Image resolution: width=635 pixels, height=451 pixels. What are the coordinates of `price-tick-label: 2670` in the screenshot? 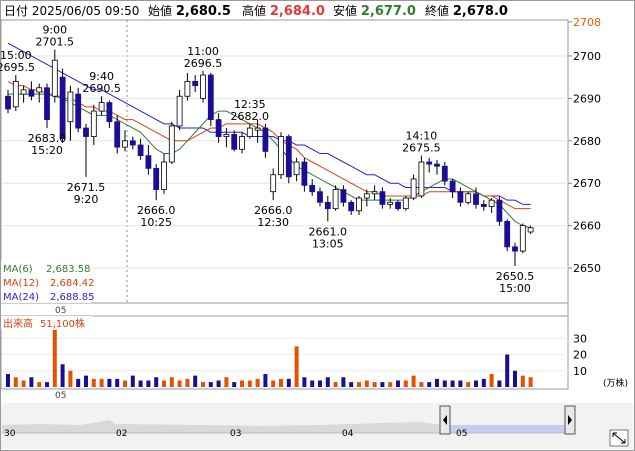 It's located at (587, 183).